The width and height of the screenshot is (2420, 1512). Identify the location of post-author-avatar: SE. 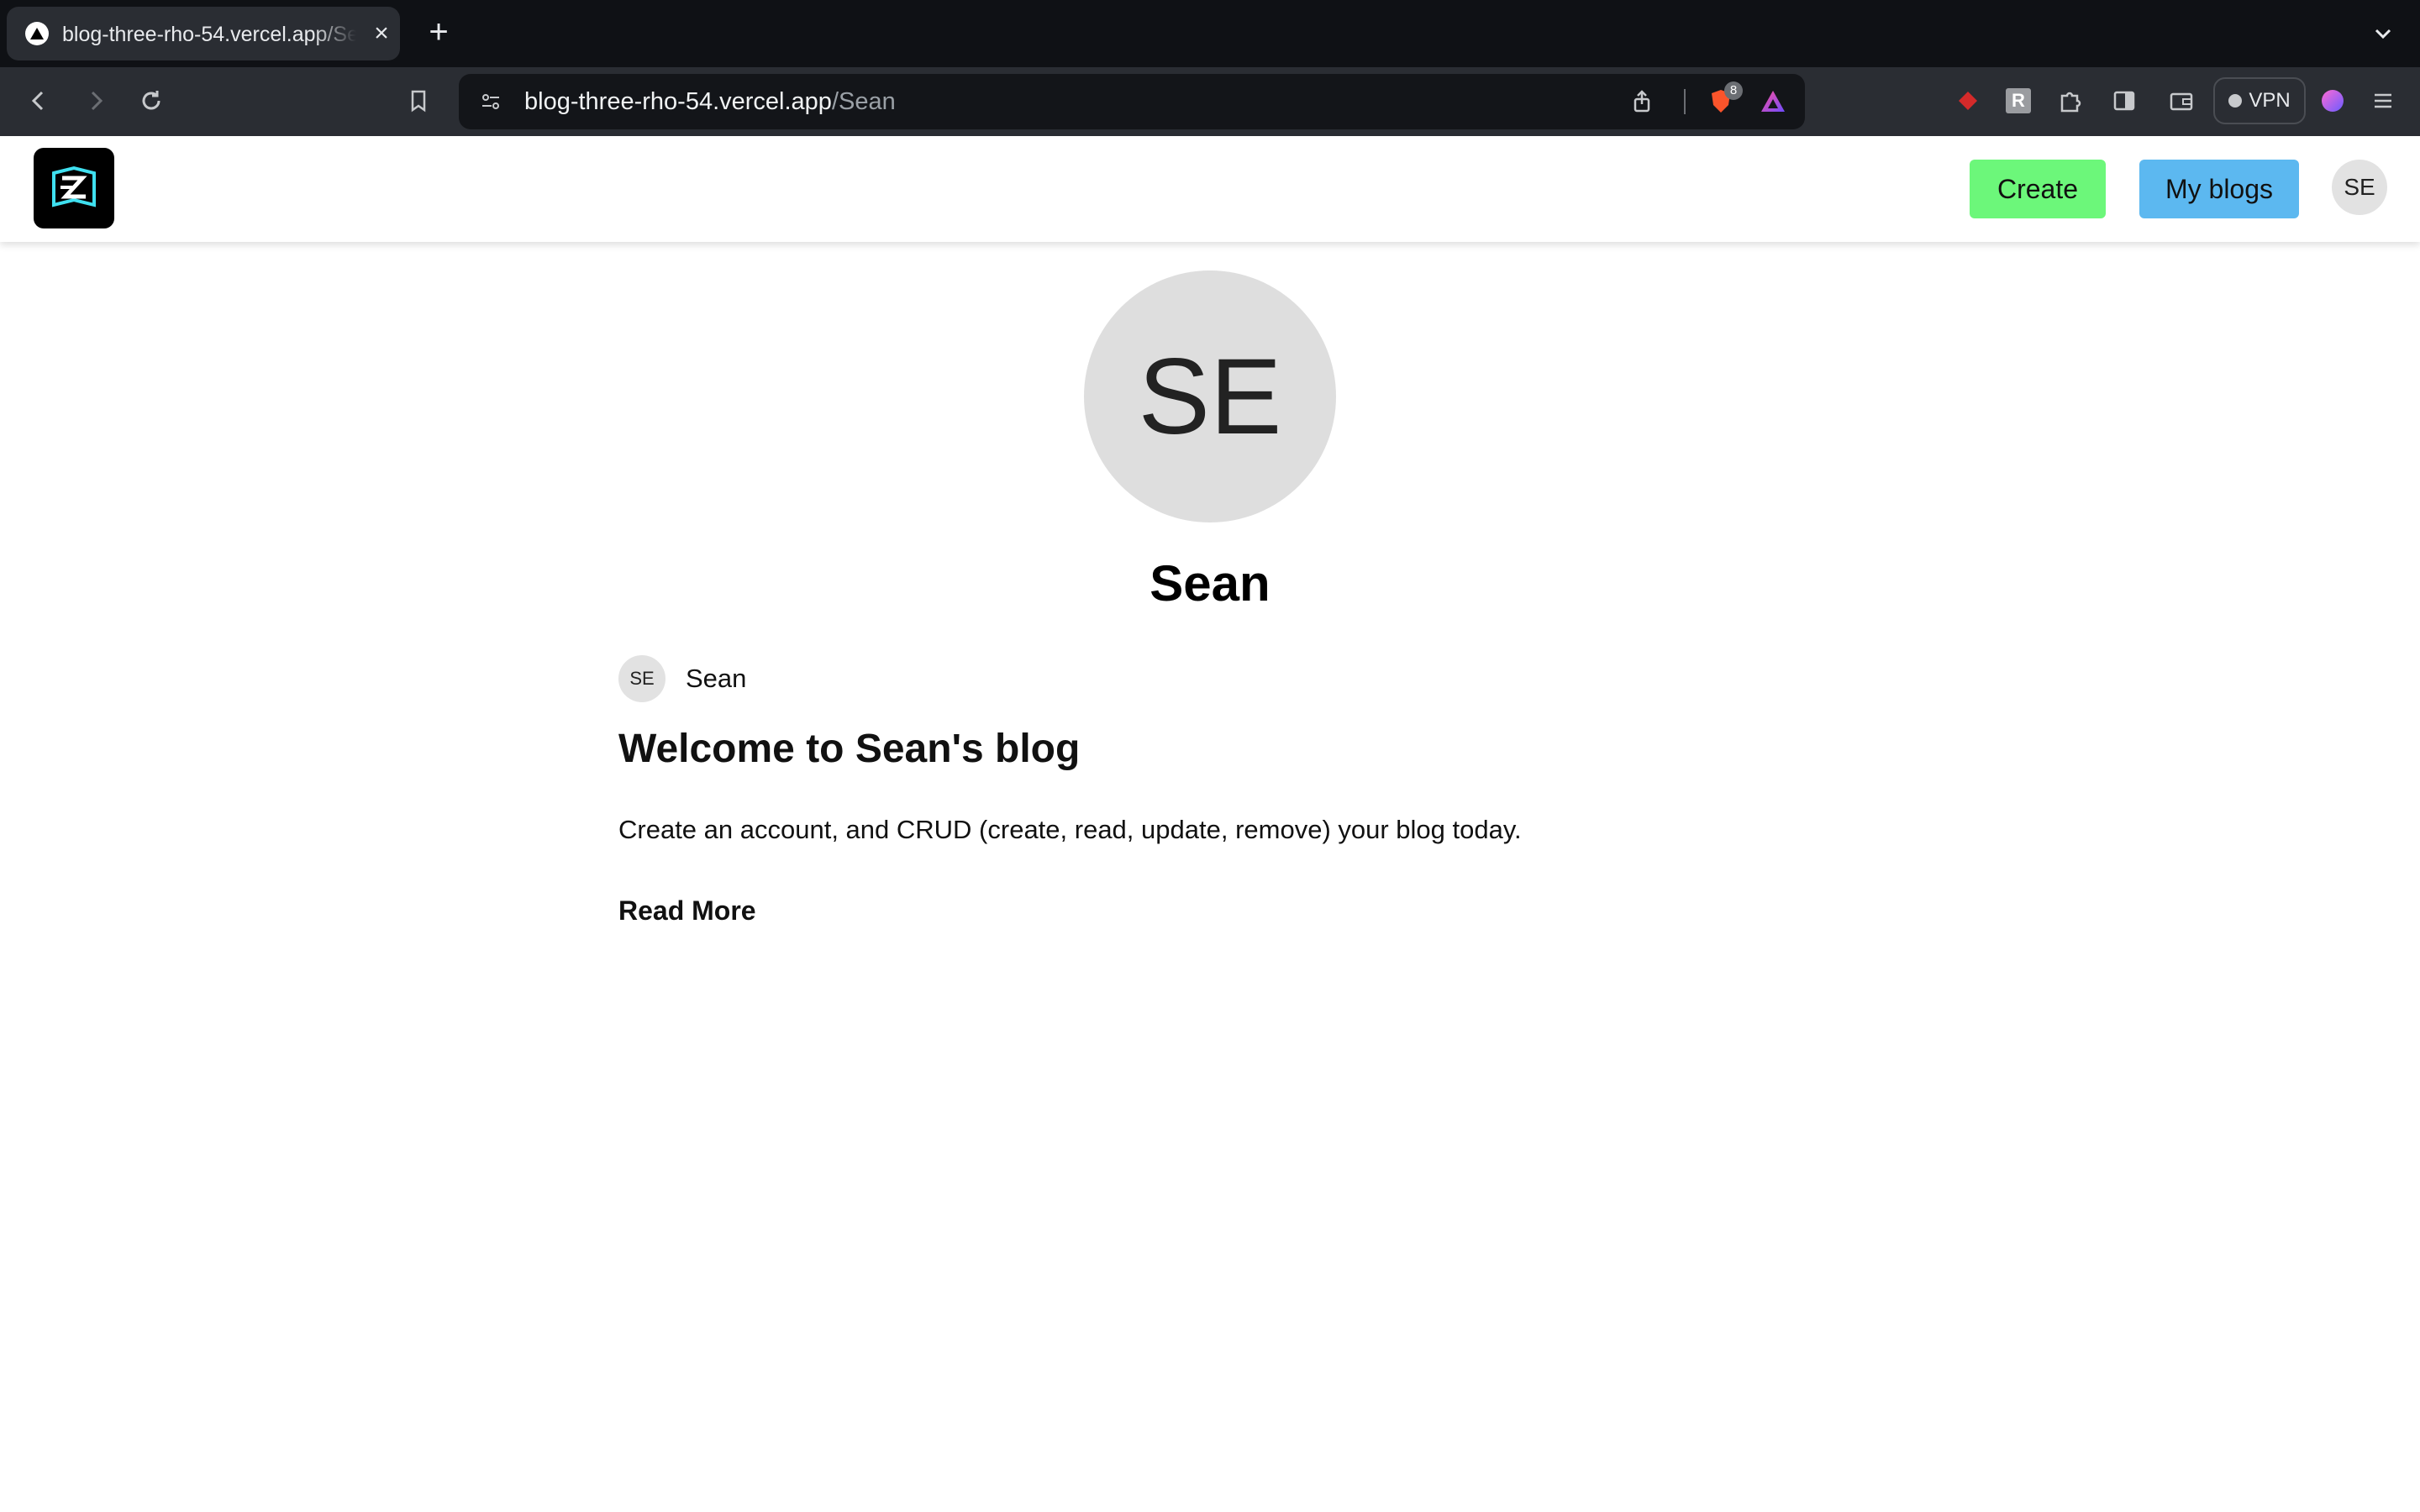
(642, 678).